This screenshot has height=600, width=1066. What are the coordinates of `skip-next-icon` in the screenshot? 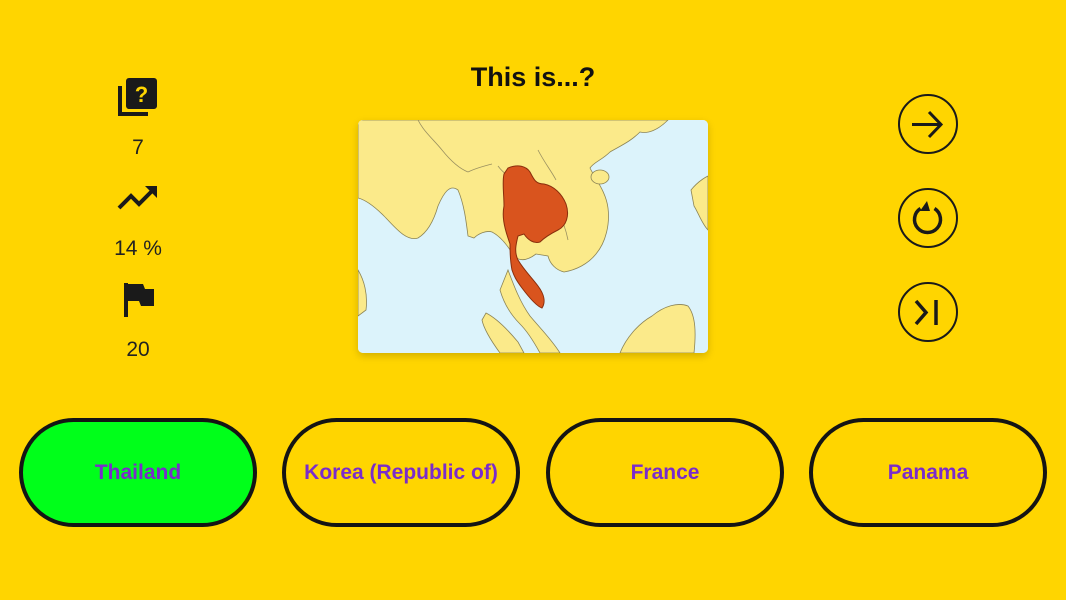 It's located at (928, 312).